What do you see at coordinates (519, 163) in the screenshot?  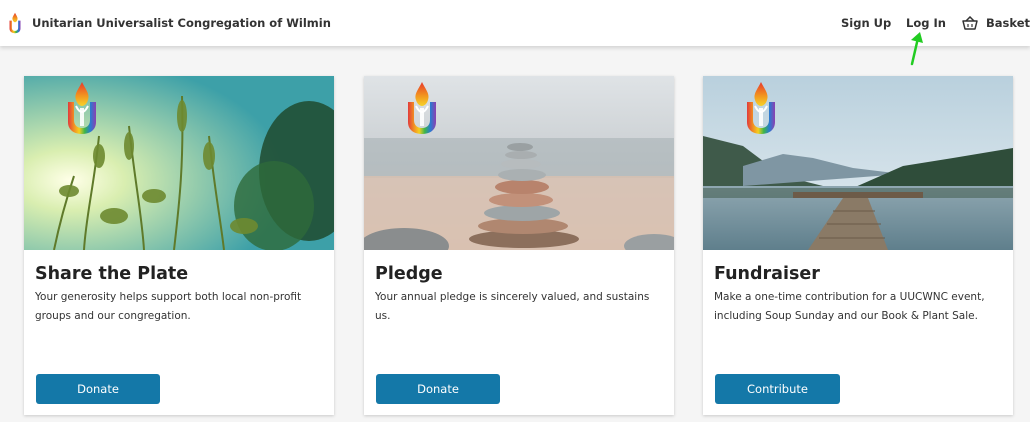 I see `card-image-stacked-stones` at bounding box center [519, 163].